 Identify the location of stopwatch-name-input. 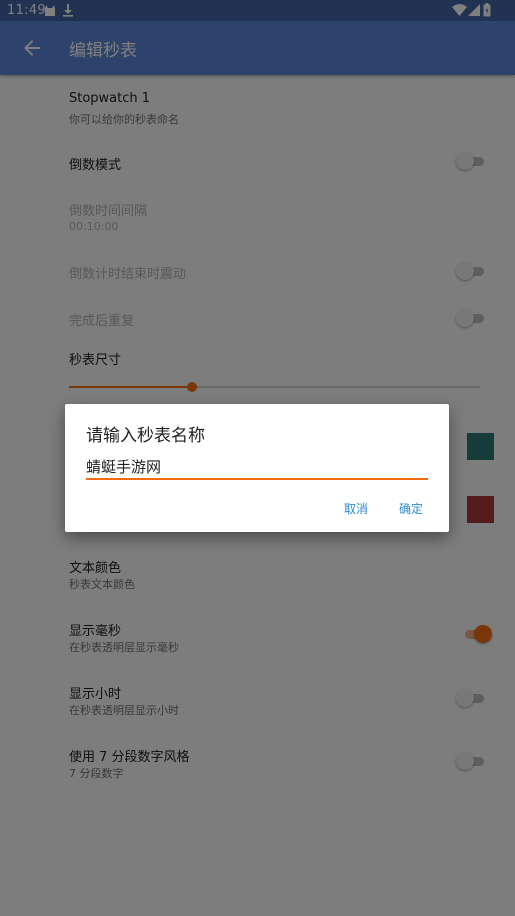
(257, 467).